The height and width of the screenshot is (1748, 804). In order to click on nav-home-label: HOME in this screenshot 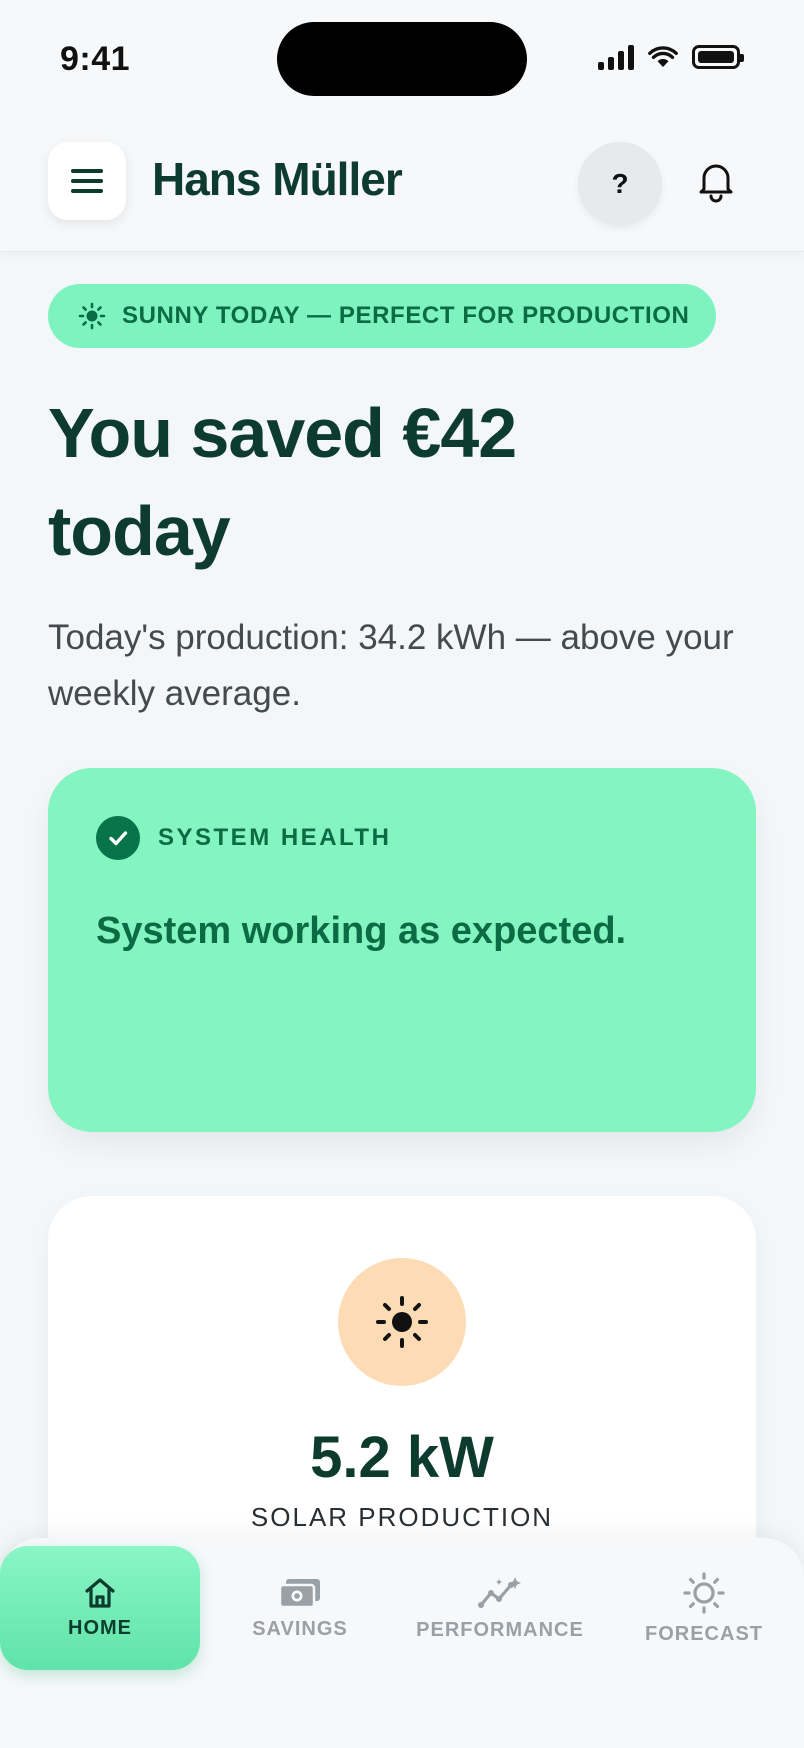, I will do `click(100, 1627)`.